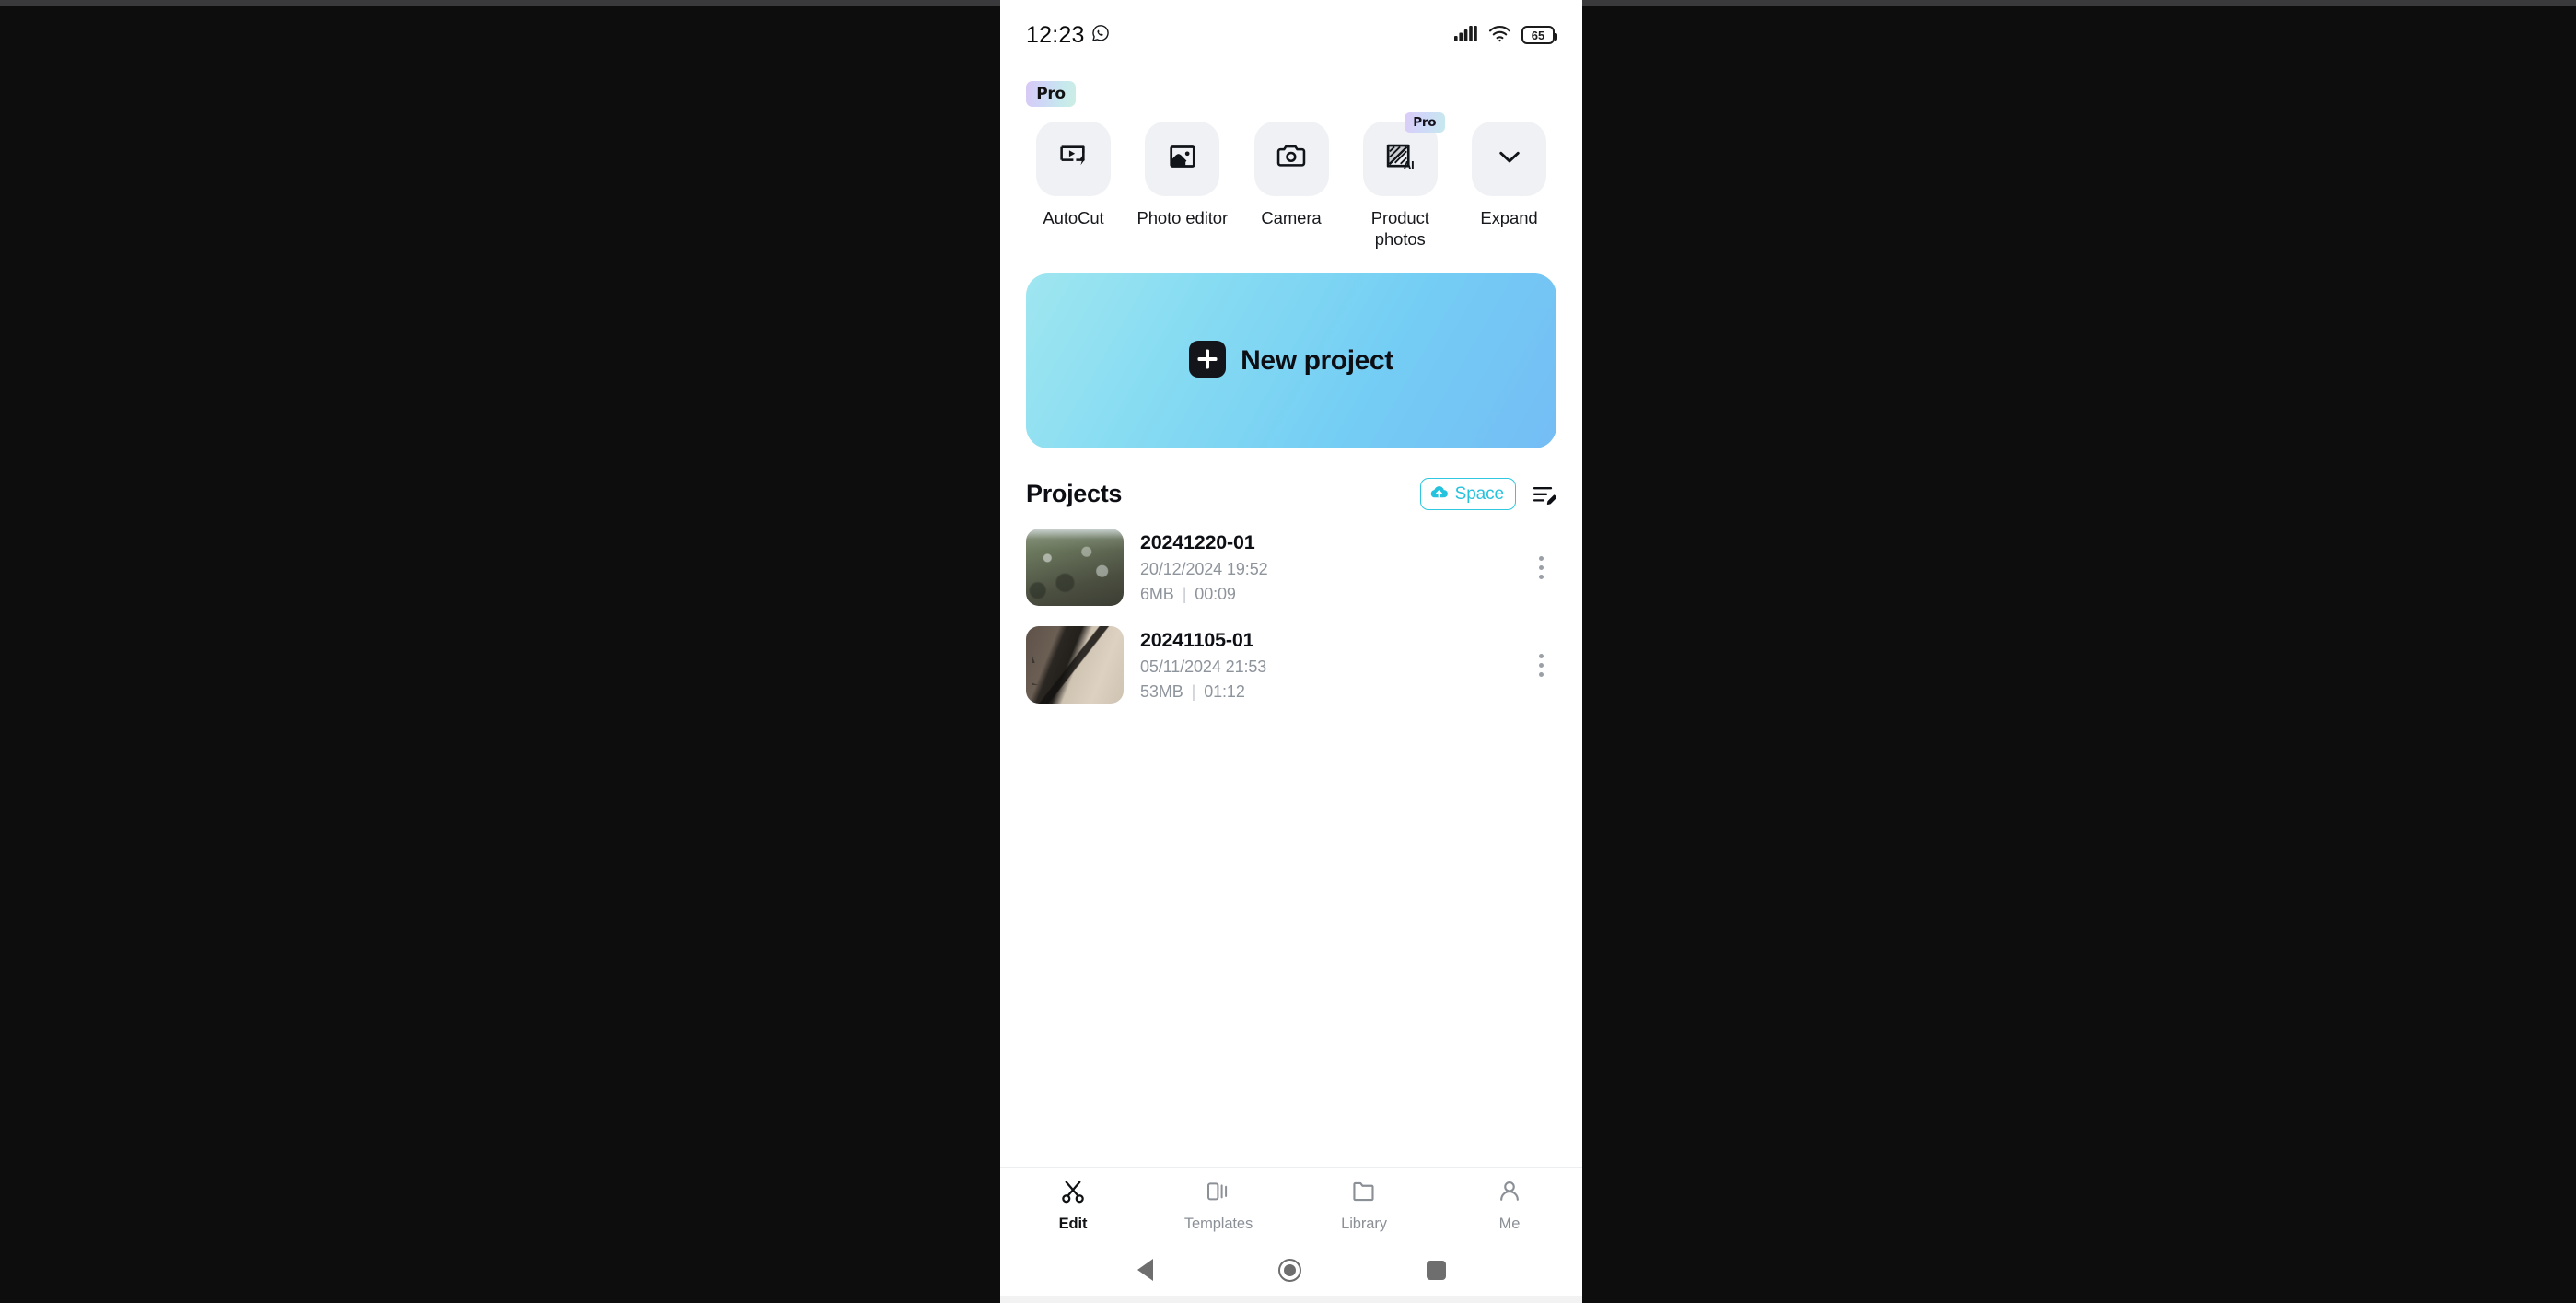 The image size is (2576, 1303). I want to click on tab-library: Library, so click(1364, 1206).